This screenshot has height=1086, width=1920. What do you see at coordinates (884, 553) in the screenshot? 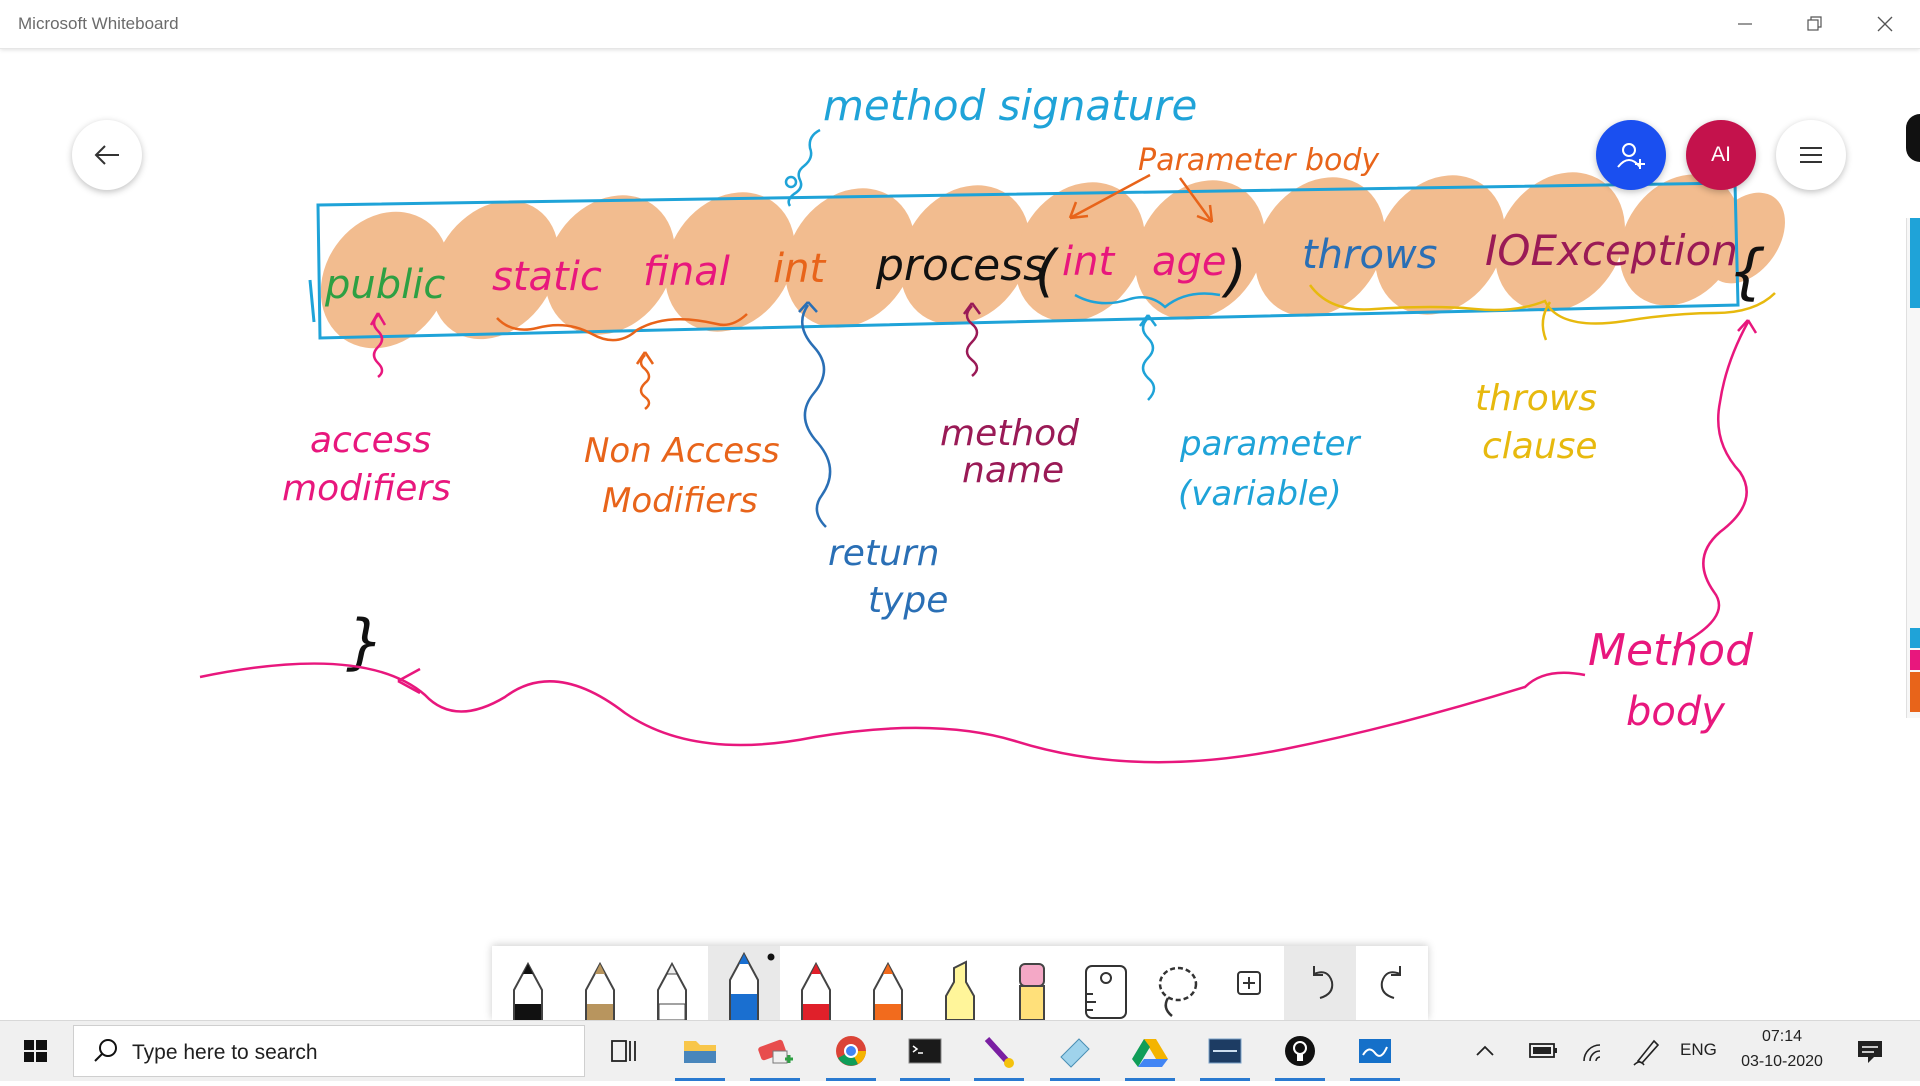
I see `return-type-label-1: return` at bounding box center [884, 553].